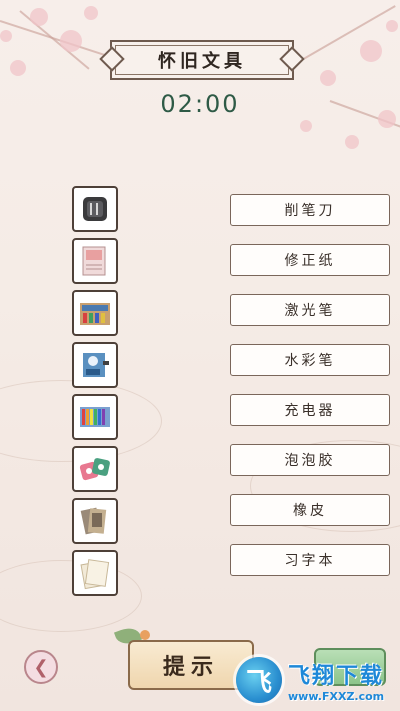  Describe the element at coordinates (310, 360) in the screenshot. I see `word-card: 水彩笔` at that location.